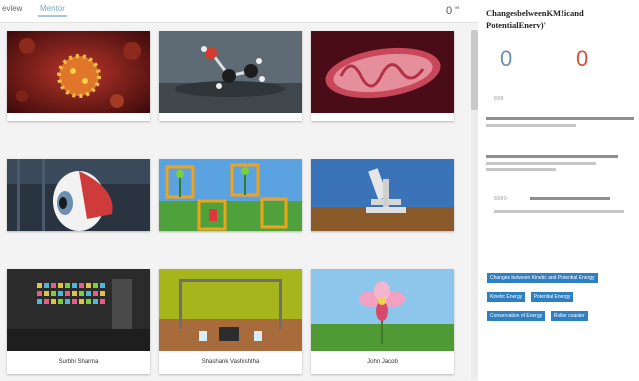  I want to click on tile-plants, so click(230, 195).